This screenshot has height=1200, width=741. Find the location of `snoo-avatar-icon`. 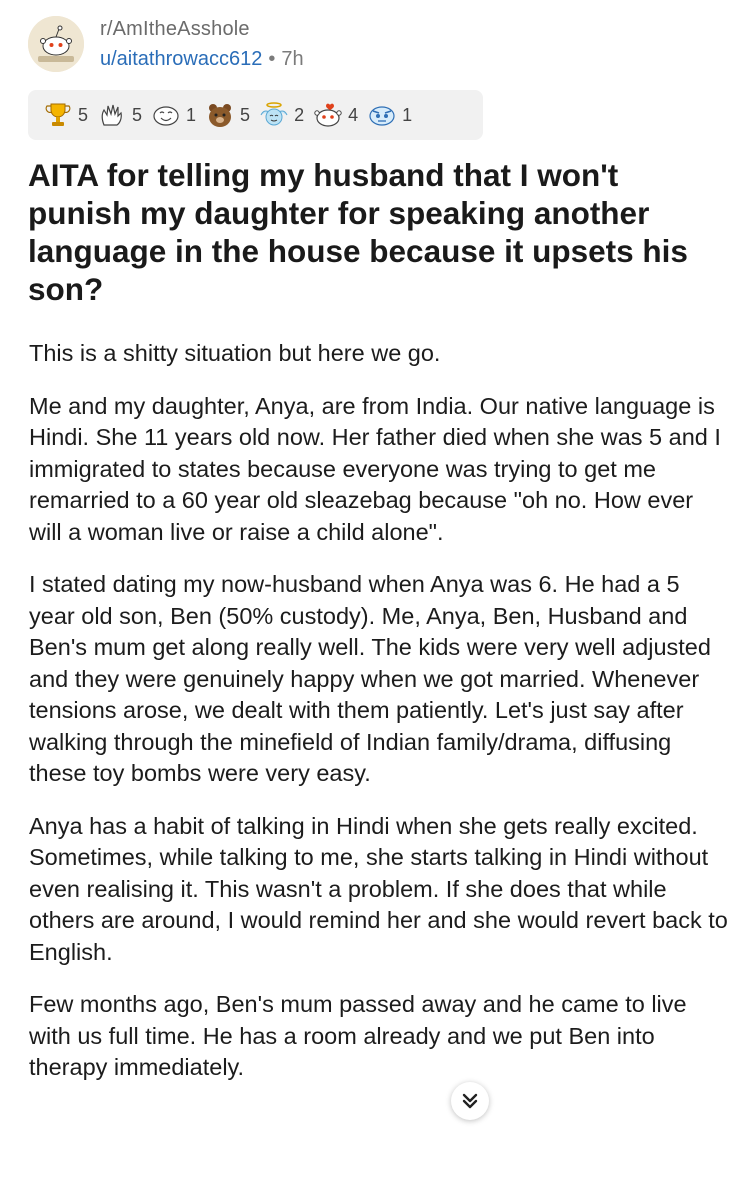

snoo-avatar-icon is located at coordinates (56, 44).